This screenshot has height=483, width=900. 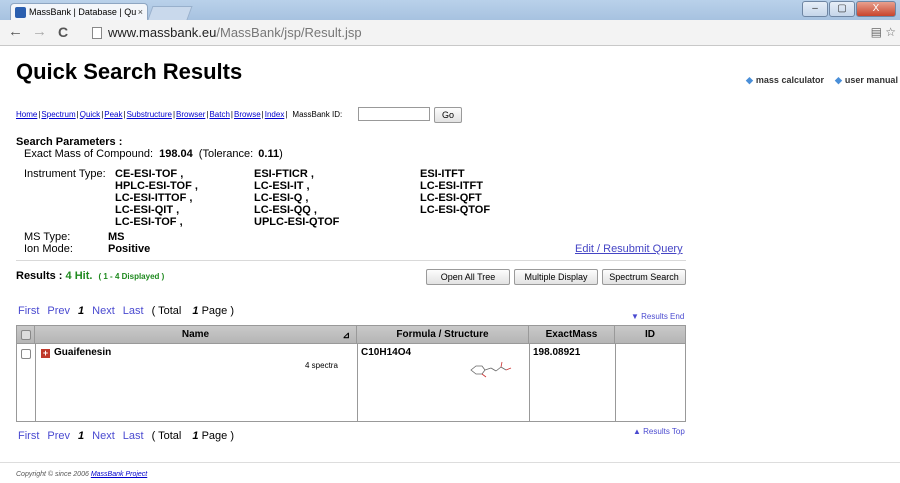 I want to click on table-header: Name ⊿ Formula / Structure ExactMass ID, so click(x=351, y=335).